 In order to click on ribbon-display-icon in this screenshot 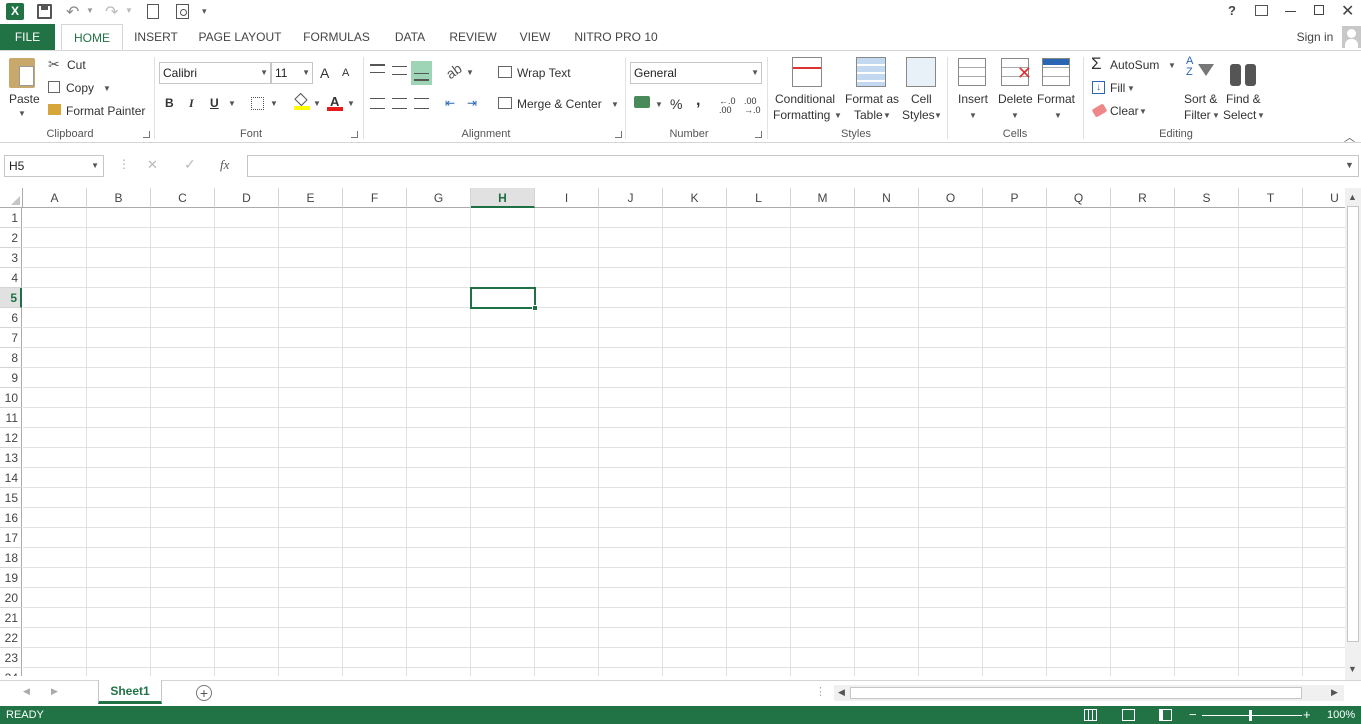, I will do `click(1261, 10)`.